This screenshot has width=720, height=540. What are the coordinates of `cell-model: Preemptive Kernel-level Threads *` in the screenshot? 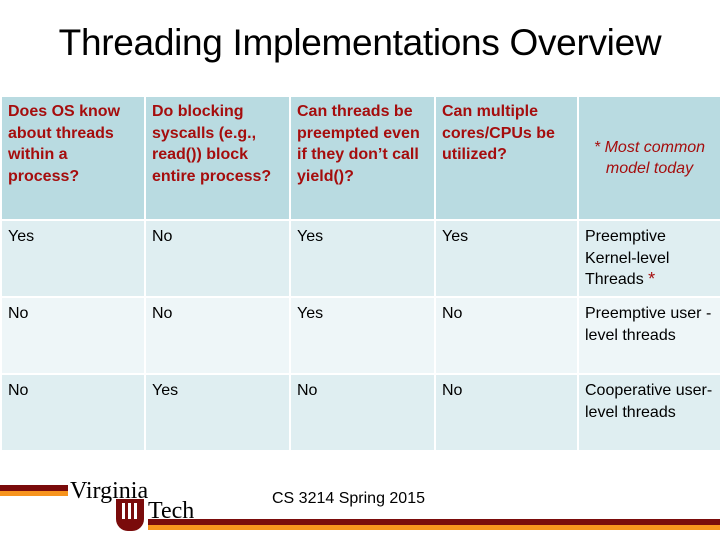 It's located at (648, 258).